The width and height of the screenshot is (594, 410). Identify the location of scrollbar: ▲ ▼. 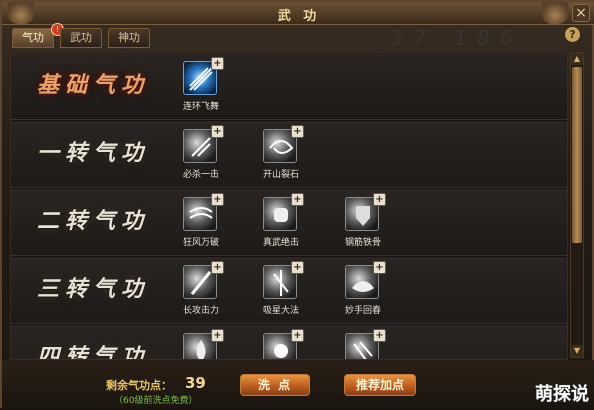
(577, 205).